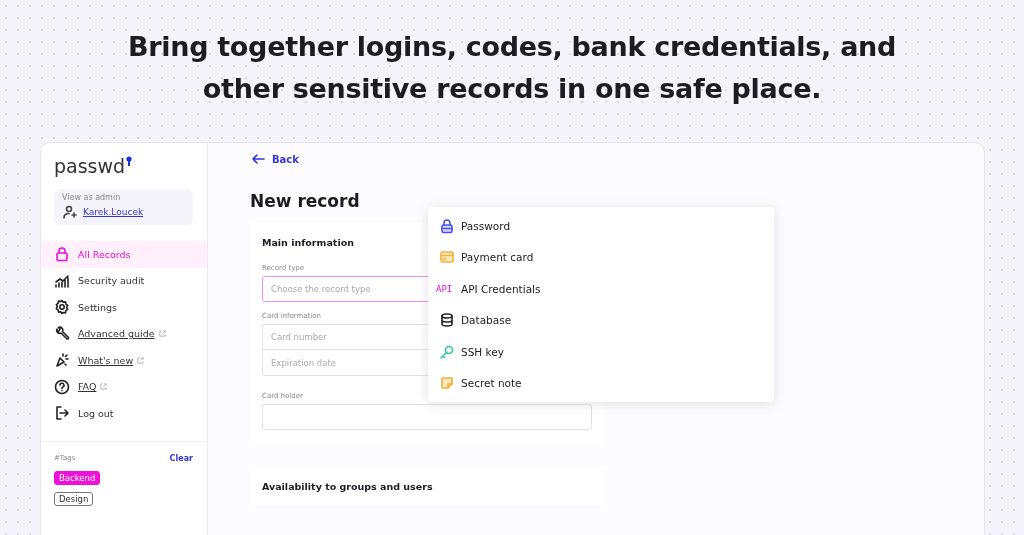  I want to click on page-title: New record, so click(305, 201).